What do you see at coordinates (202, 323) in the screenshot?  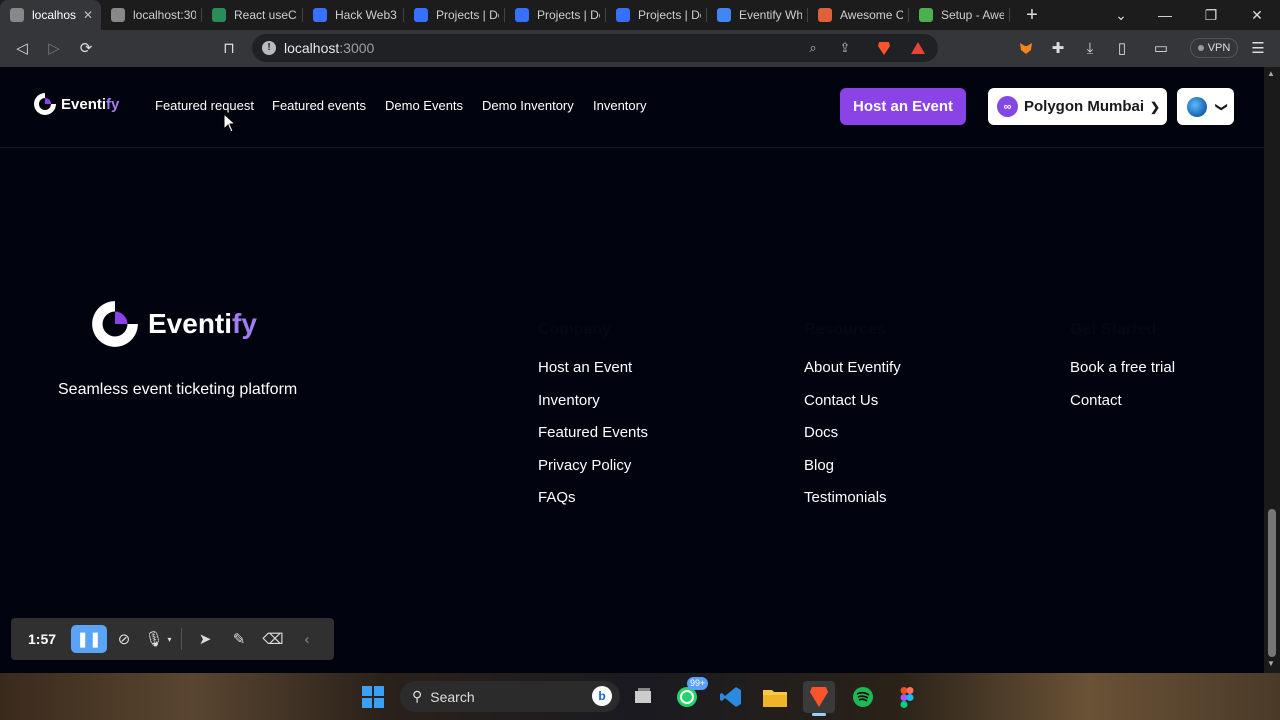 I see `footer-brand-text: Eventify` at bounding box center [202, 323].